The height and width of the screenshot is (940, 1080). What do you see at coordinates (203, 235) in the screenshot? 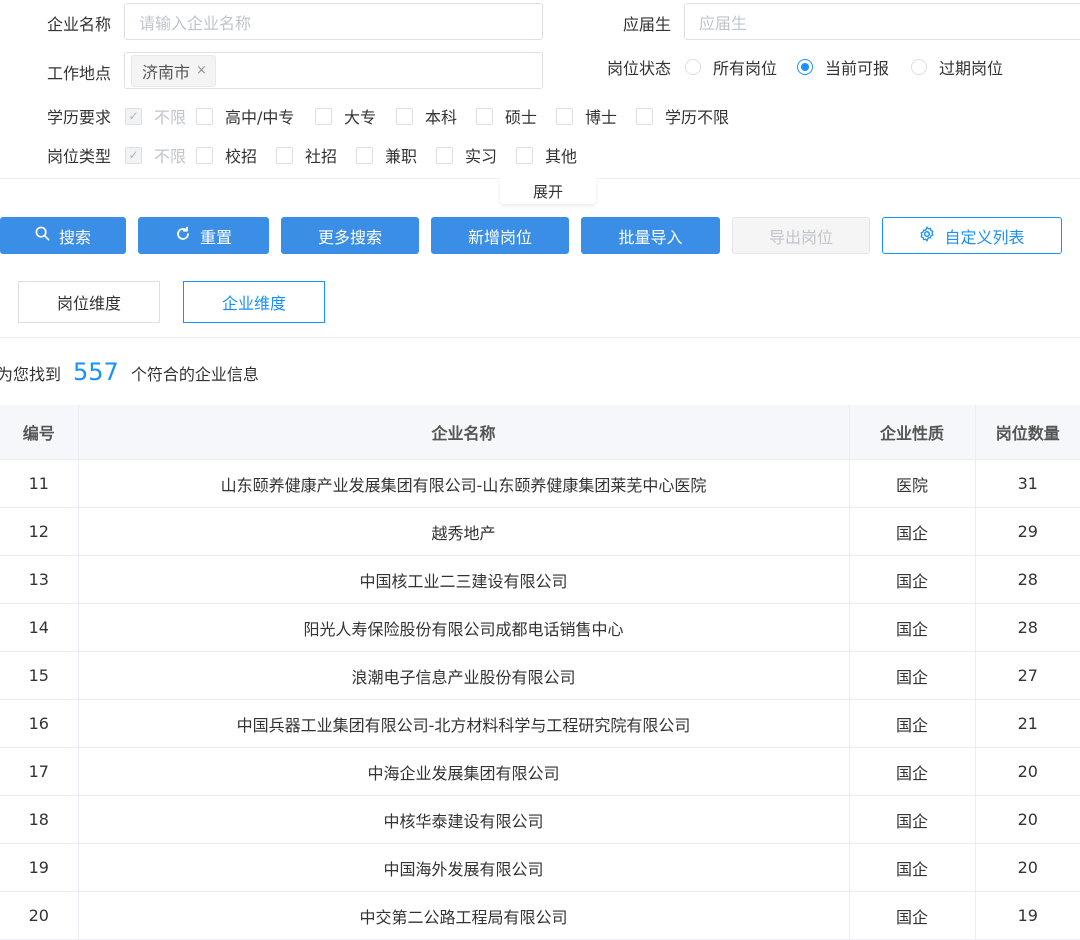
I see `reset-button: 重置` at bounding box center [203, 235].